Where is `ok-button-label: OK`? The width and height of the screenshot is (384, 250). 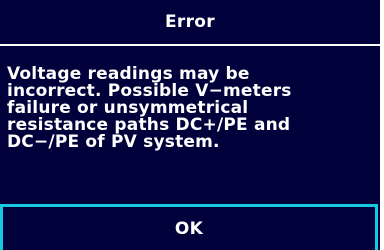
ok-button-label: OK is located at coordinates (189, 228).